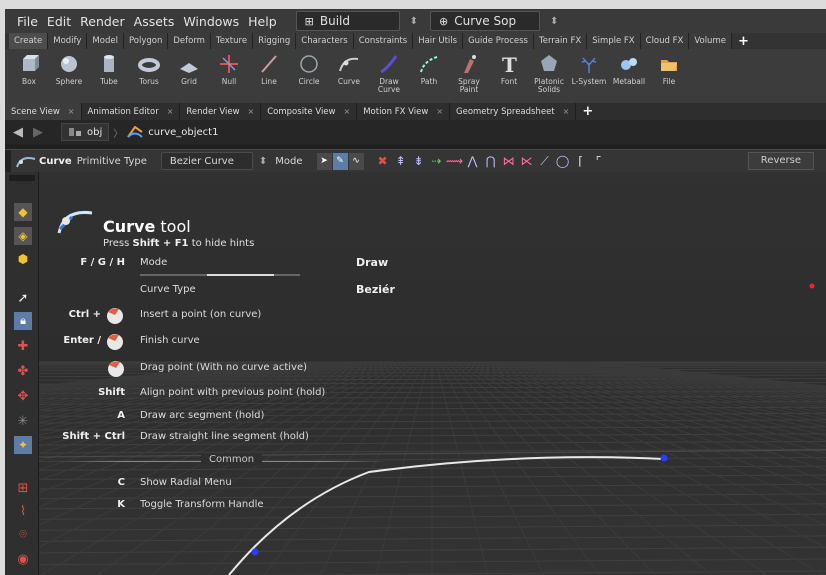 This screenshot has width=826, height=575. I want to click on flipbook-icon: ⌇, so click(23, 511).